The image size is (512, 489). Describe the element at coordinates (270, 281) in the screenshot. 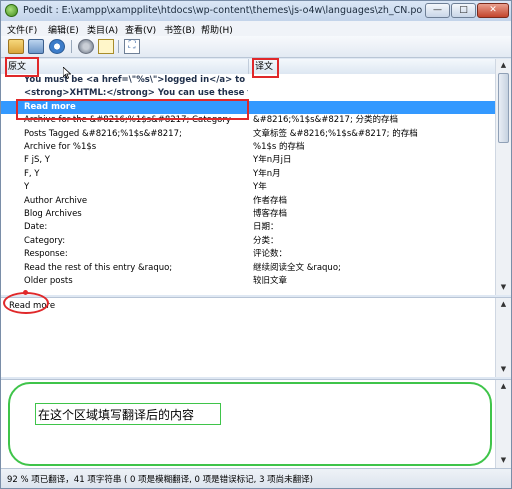

I see `row-translation-text: 较旧文章` at that location.